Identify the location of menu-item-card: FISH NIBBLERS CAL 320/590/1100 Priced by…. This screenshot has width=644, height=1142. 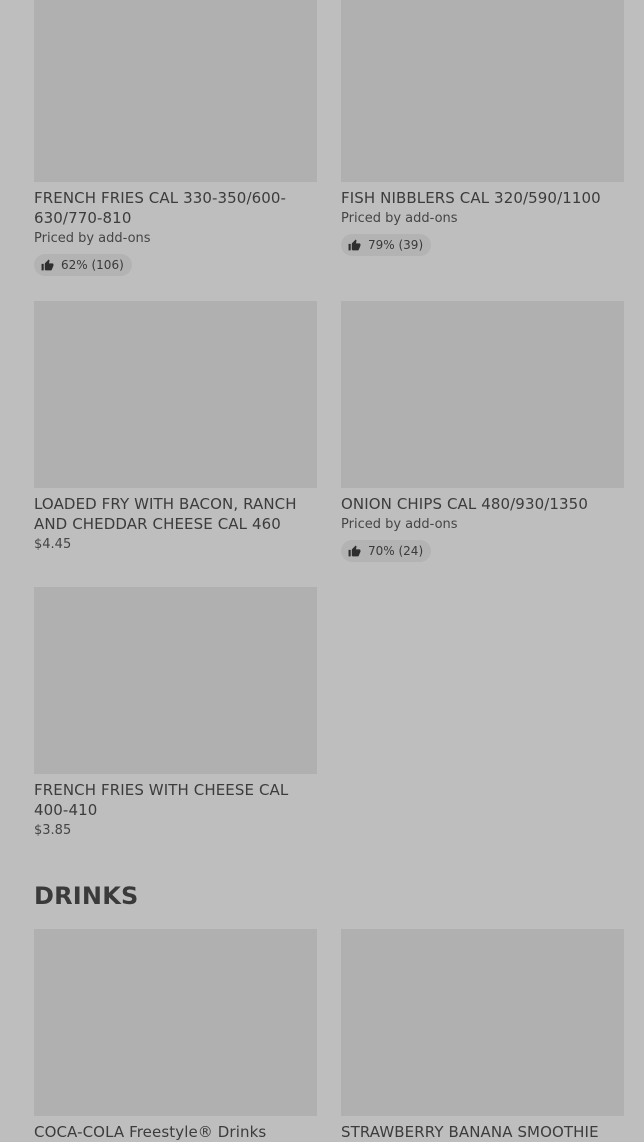
(482, 128).